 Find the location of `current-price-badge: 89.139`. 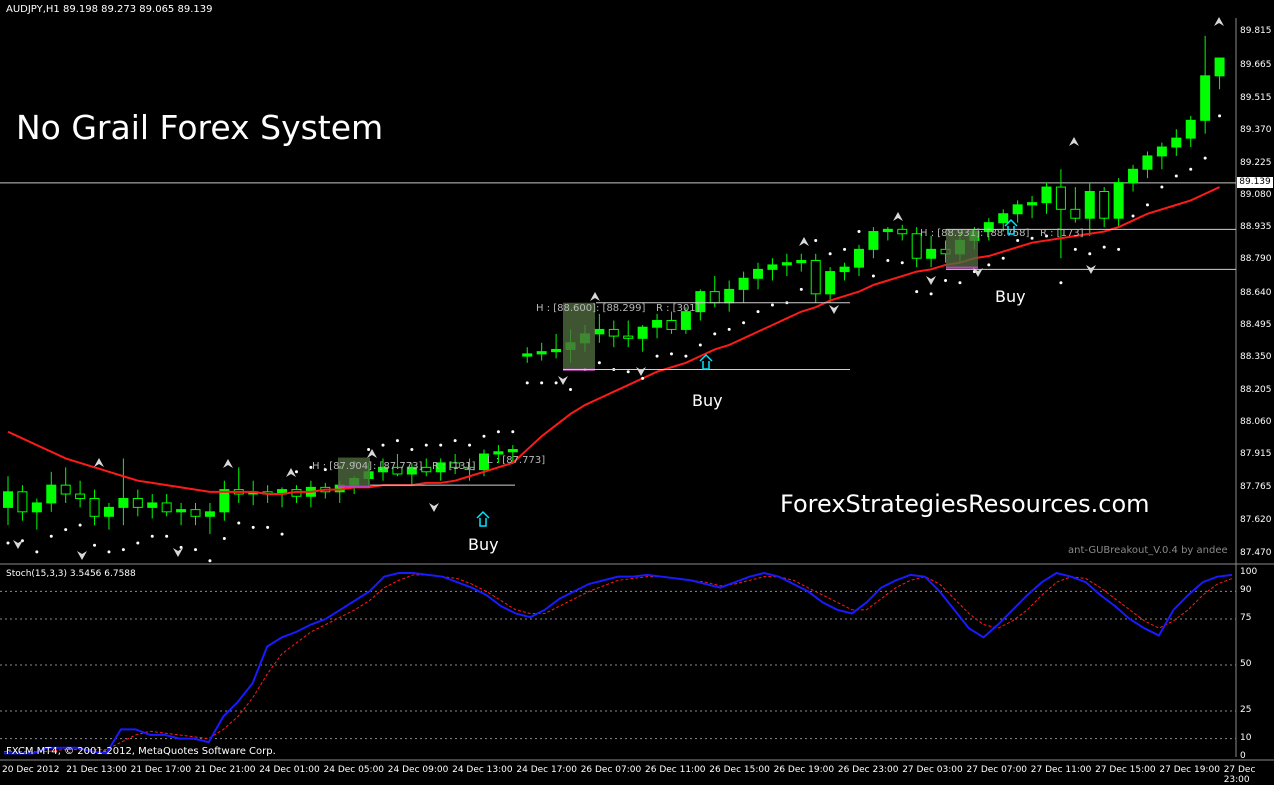

current-price-badge: 89.139 is located at coordinates (1255, 182).